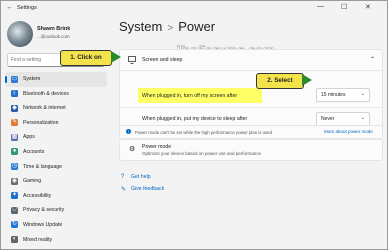 The height and width of the screenshot is (250, 388). I want to click on sidebar-item-apps: ▦ Apps, so click(56, 137).